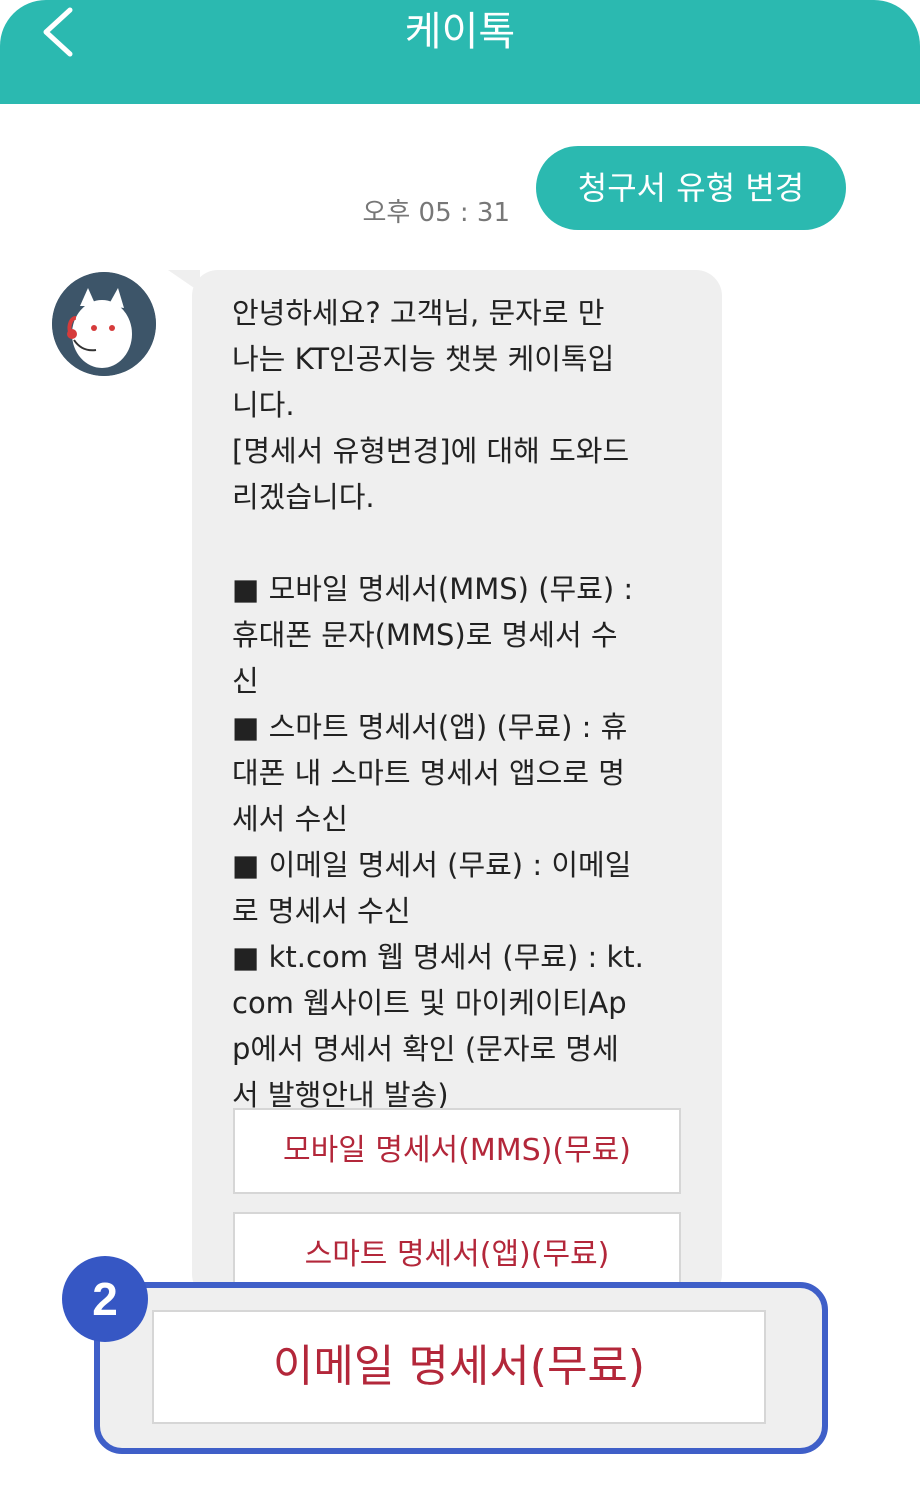 This screenshot has height=1504, width=920. What do you see at coordinates (104, 324) in the screenshot?
I see `kt-bot-avatar-icon` at bounding box center [104, 324].